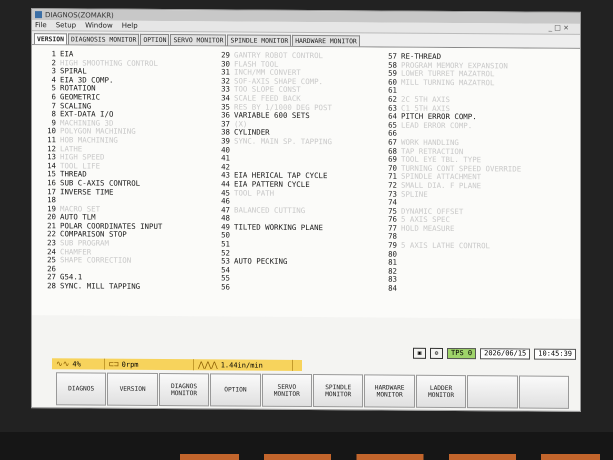 This screenshot has width=613, height=460. Describe the element at coordinates (235, 390) in the screenshot. I see `softkey-option: OPTION` at that location.